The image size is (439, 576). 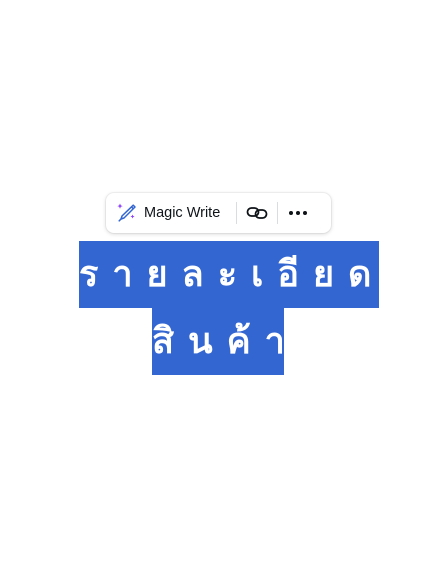 What do you see at coordinates (182, 213) in the screenshot?
I see `magic-write-label: Magic Write` at bounding box center [182, 213].